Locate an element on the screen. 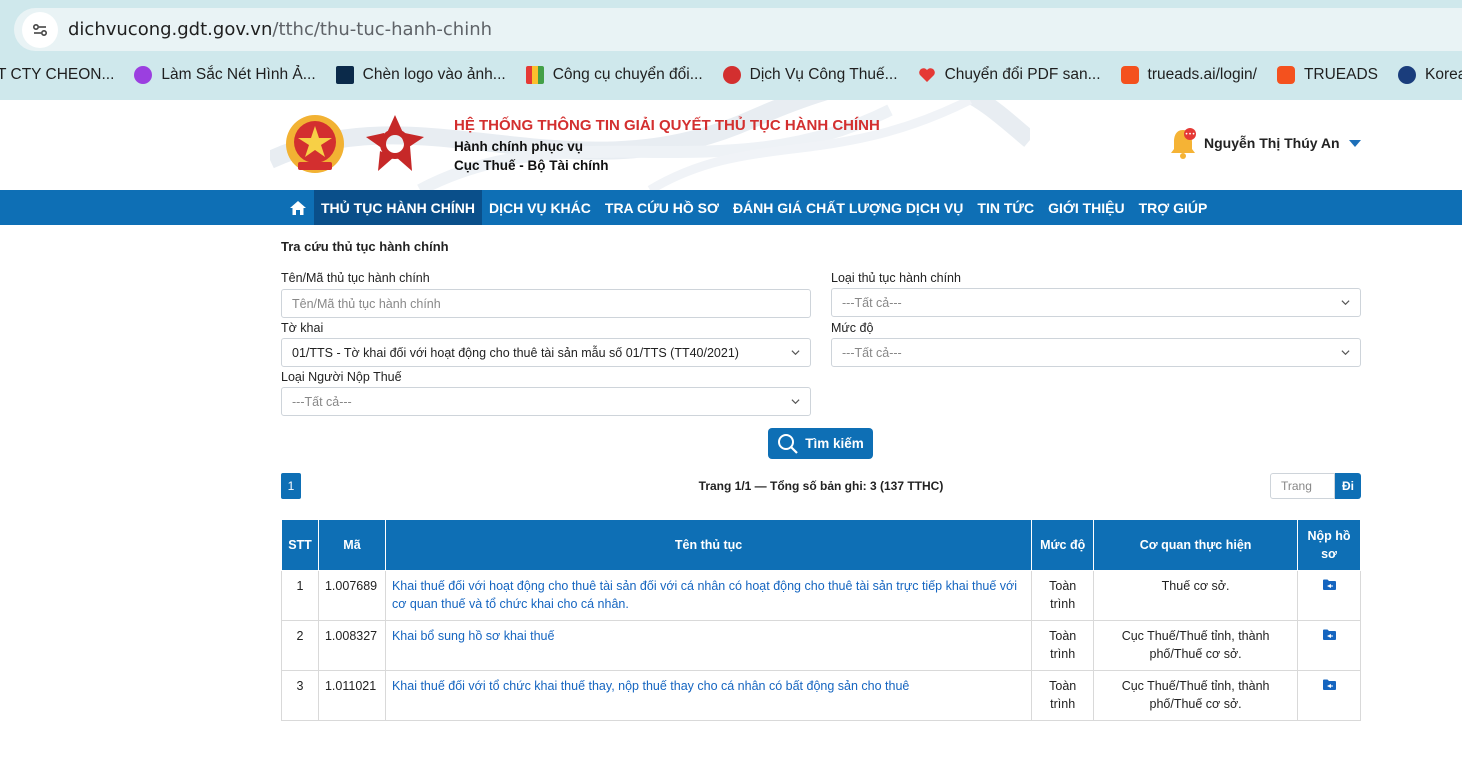  bookmark-item: trueads.ai/login/ is located at coordinates (1198, 75).